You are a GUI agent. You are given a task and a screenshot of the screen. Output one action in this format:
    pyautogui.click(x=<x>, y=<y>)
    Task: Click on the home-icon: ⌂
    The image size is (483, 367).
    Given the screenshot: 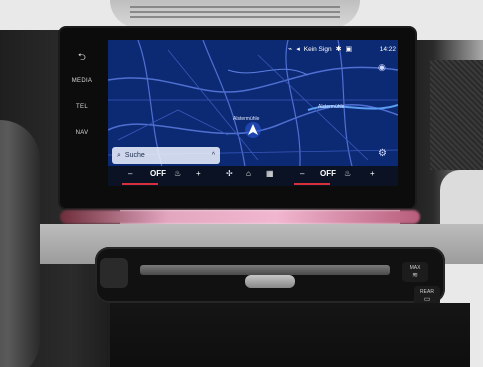 What is the action you would take?
    pyautogui.click(x=248, y=173)
    